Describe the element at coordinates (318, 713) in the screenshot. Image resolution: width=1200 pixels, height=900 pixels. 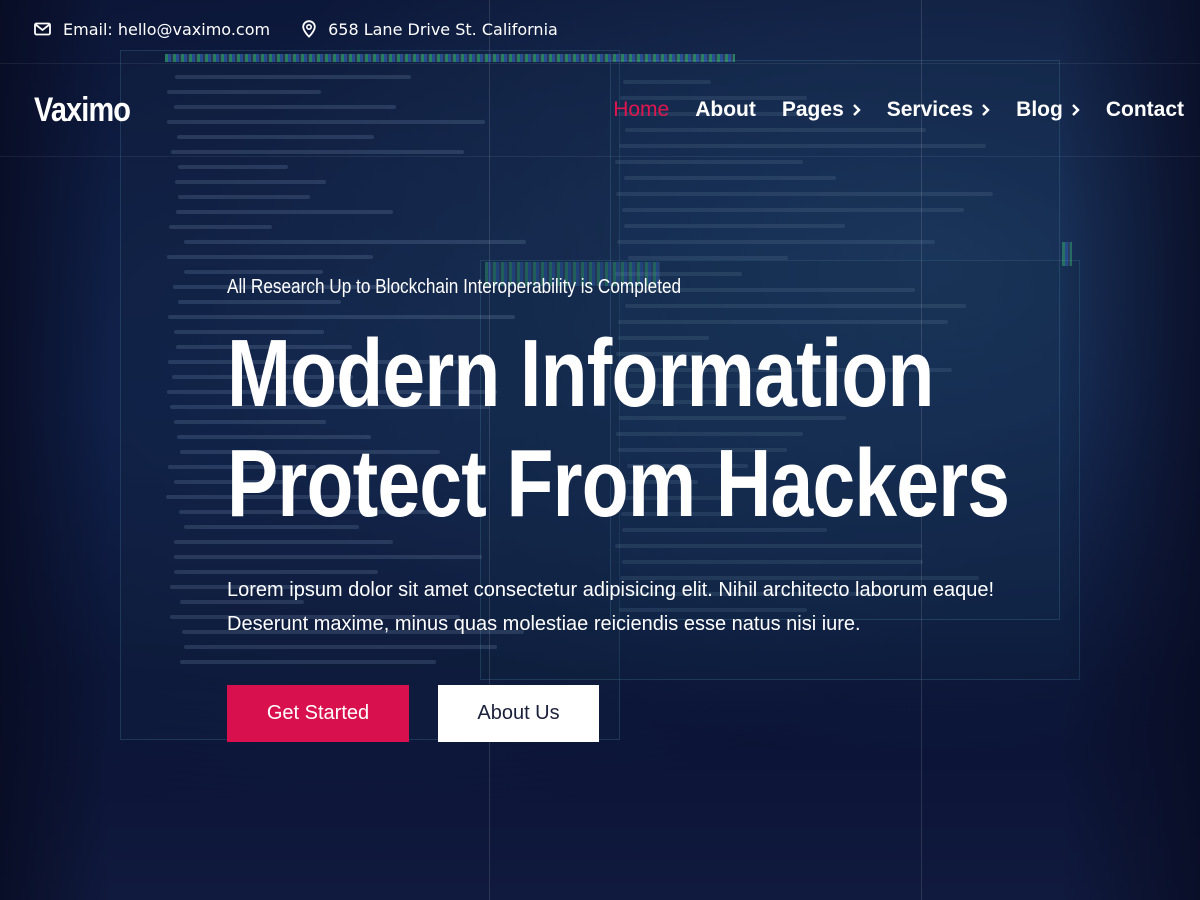
I see `get-started-button: Get Started` at that location.